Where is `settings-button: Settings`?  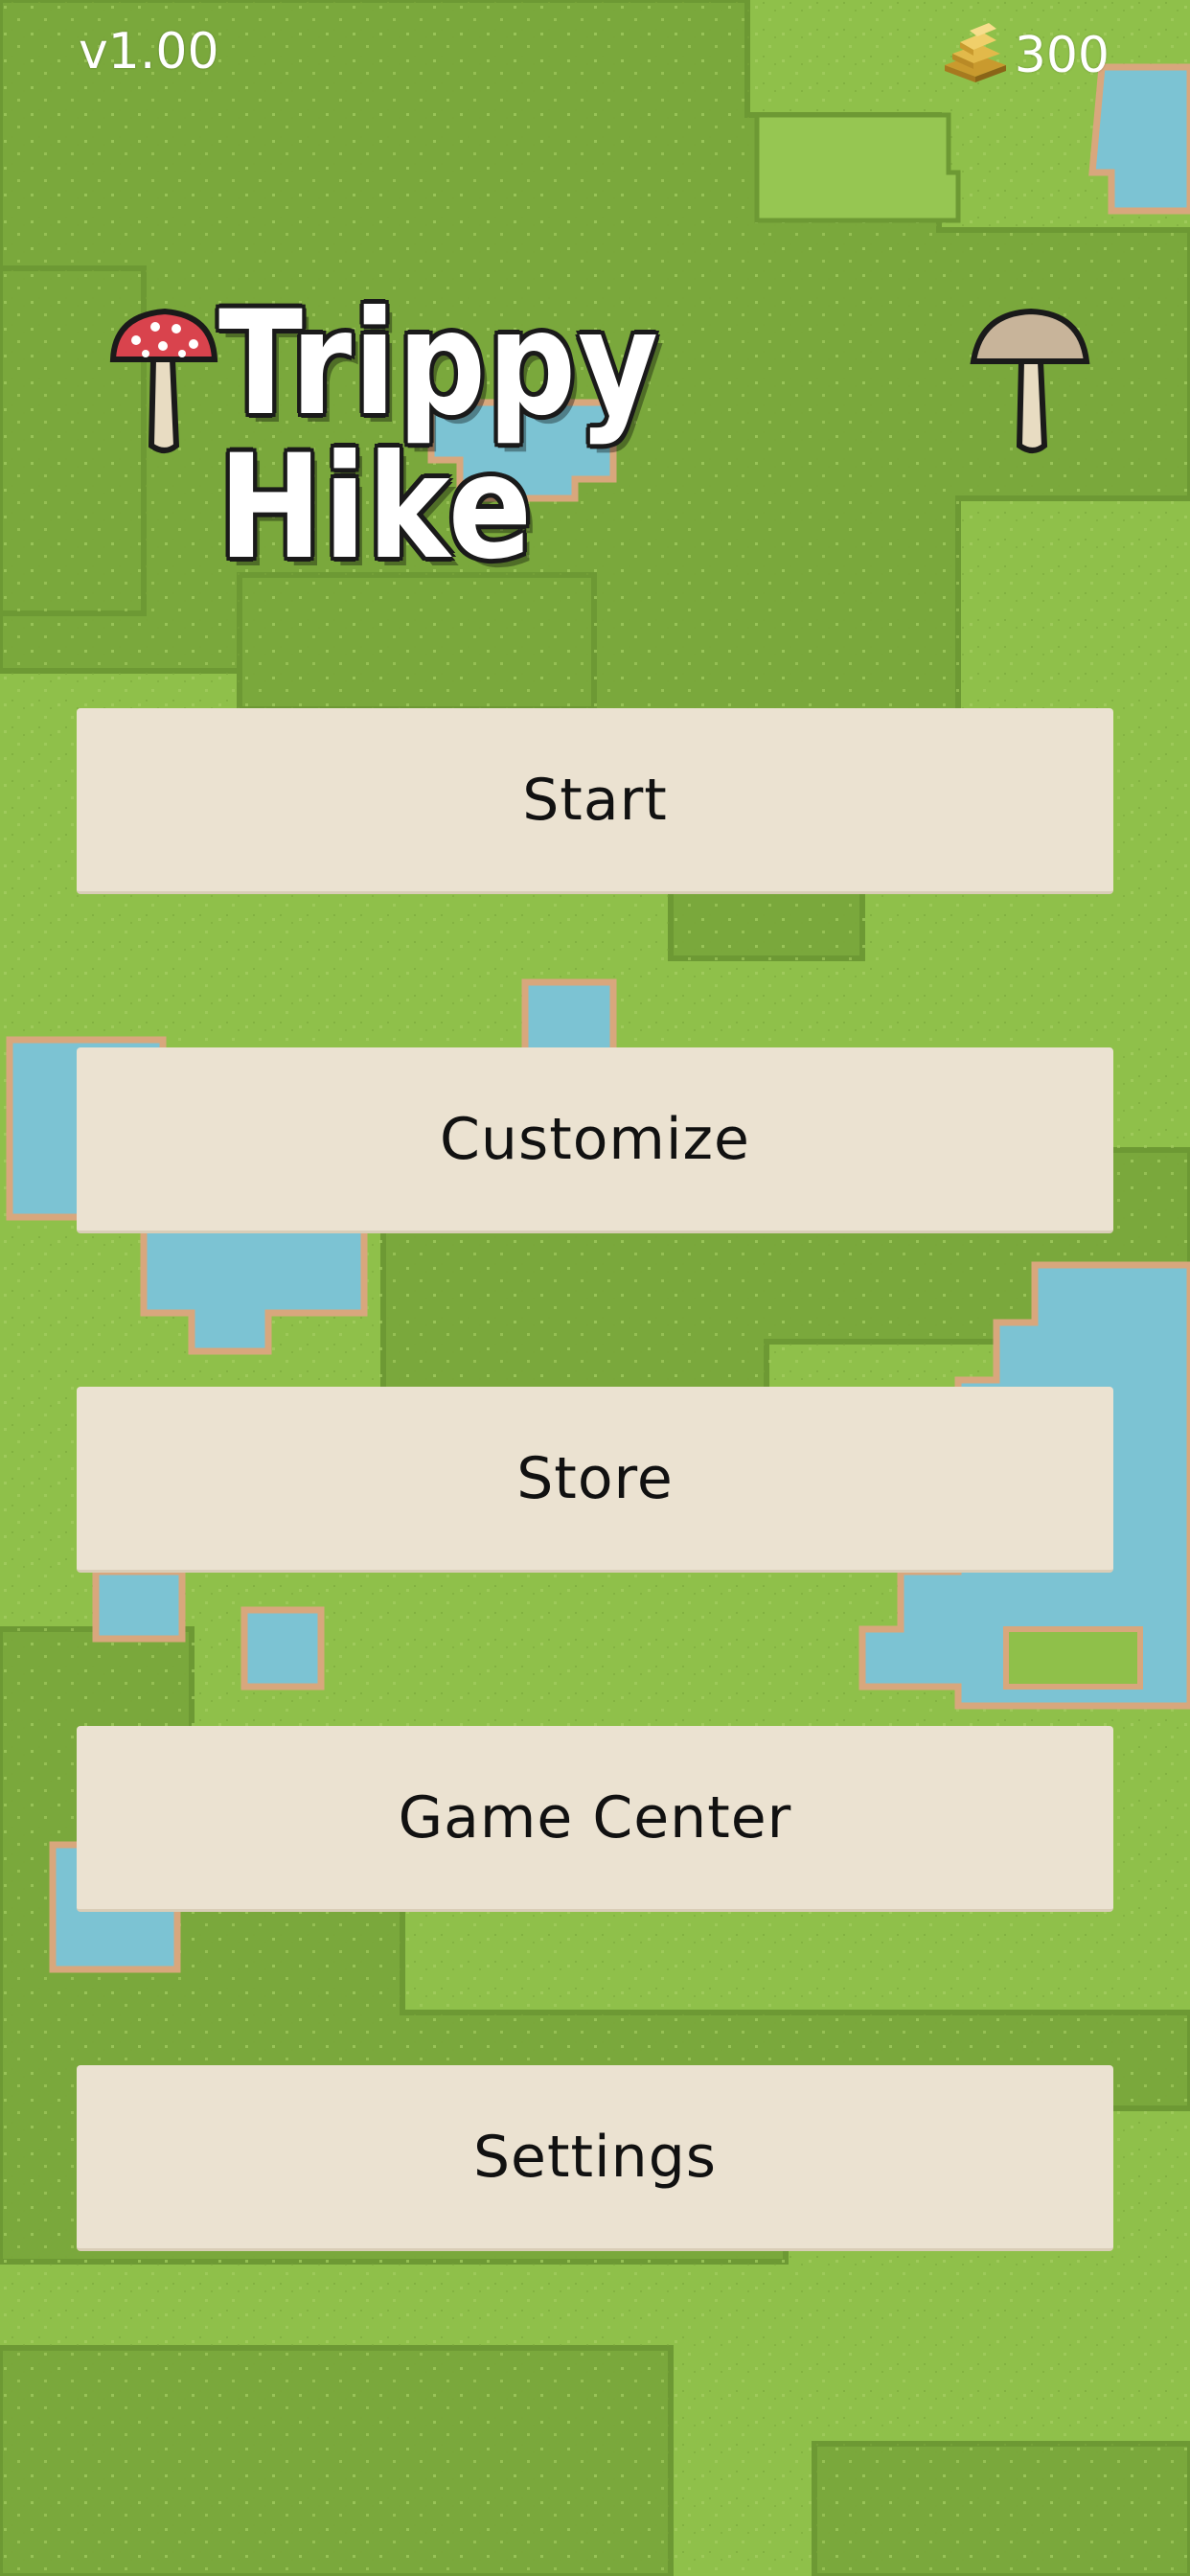
settings-button: Settings is located at coordinates (595, 2158).